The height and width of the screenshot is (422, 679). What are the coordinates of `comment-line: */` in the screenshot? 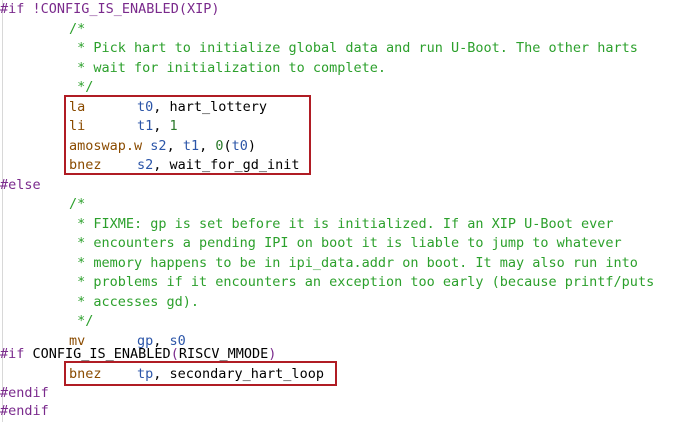 It's located at (81, 321).